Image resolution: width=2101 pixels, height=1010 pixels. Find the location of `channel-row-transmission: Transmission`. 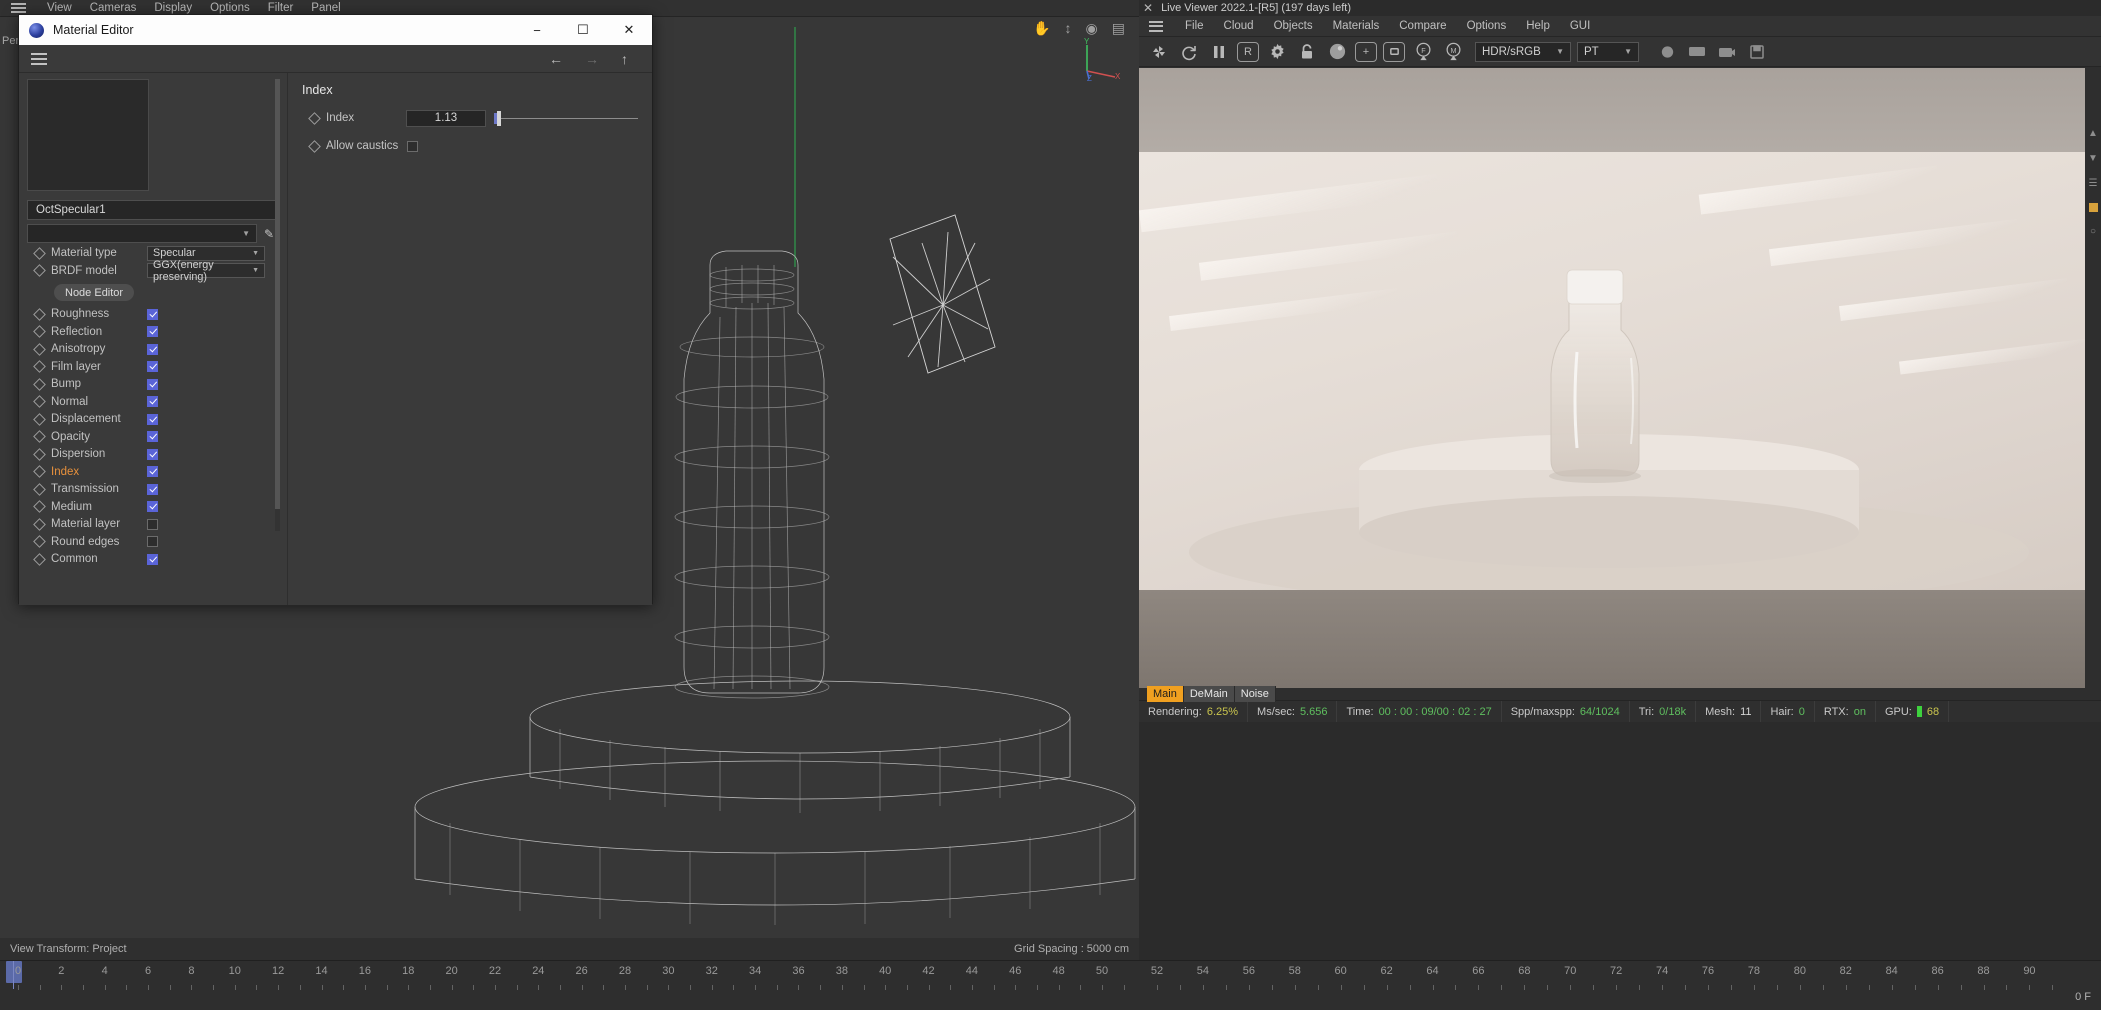

channel-row-transmission: Transmission is located at coordinates (157, 489).